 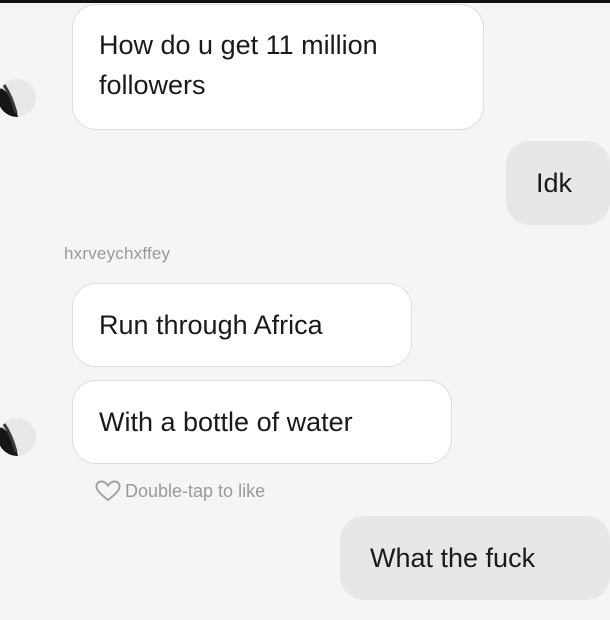 I want to click on message-bubble-incoming: How do u get 11 million followers, so click(x=278, y=67).